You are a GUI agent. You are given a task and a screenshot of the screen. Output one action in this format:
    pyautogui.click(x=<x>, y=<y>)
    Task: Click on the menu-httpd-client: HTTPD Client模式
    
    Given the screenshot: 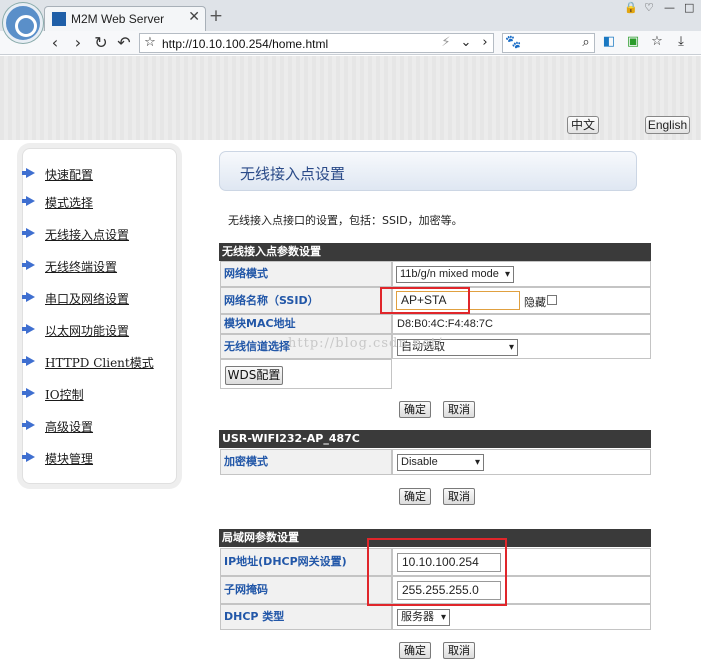 What is the action you would take?
    pyautogui.click(x=88, y=362)
    